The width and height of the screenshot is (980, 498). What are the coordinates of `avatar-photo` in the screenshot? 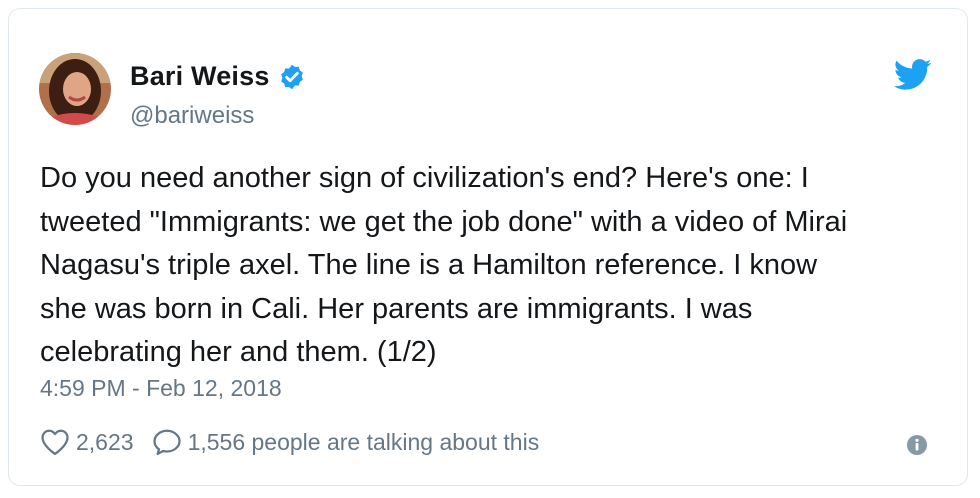 It's located at (75, 89).